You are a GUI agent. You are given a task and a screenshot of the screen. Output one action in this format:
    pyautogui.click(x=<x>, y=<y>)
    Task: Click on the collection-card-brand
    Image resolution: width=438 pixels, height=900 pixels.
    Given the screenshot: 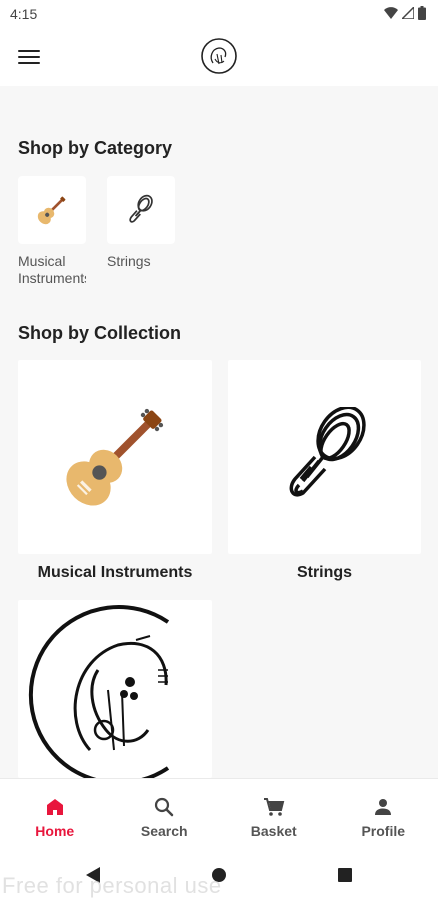 What is the action you would take?
    pyautogui.click(x=115, y=689)
    